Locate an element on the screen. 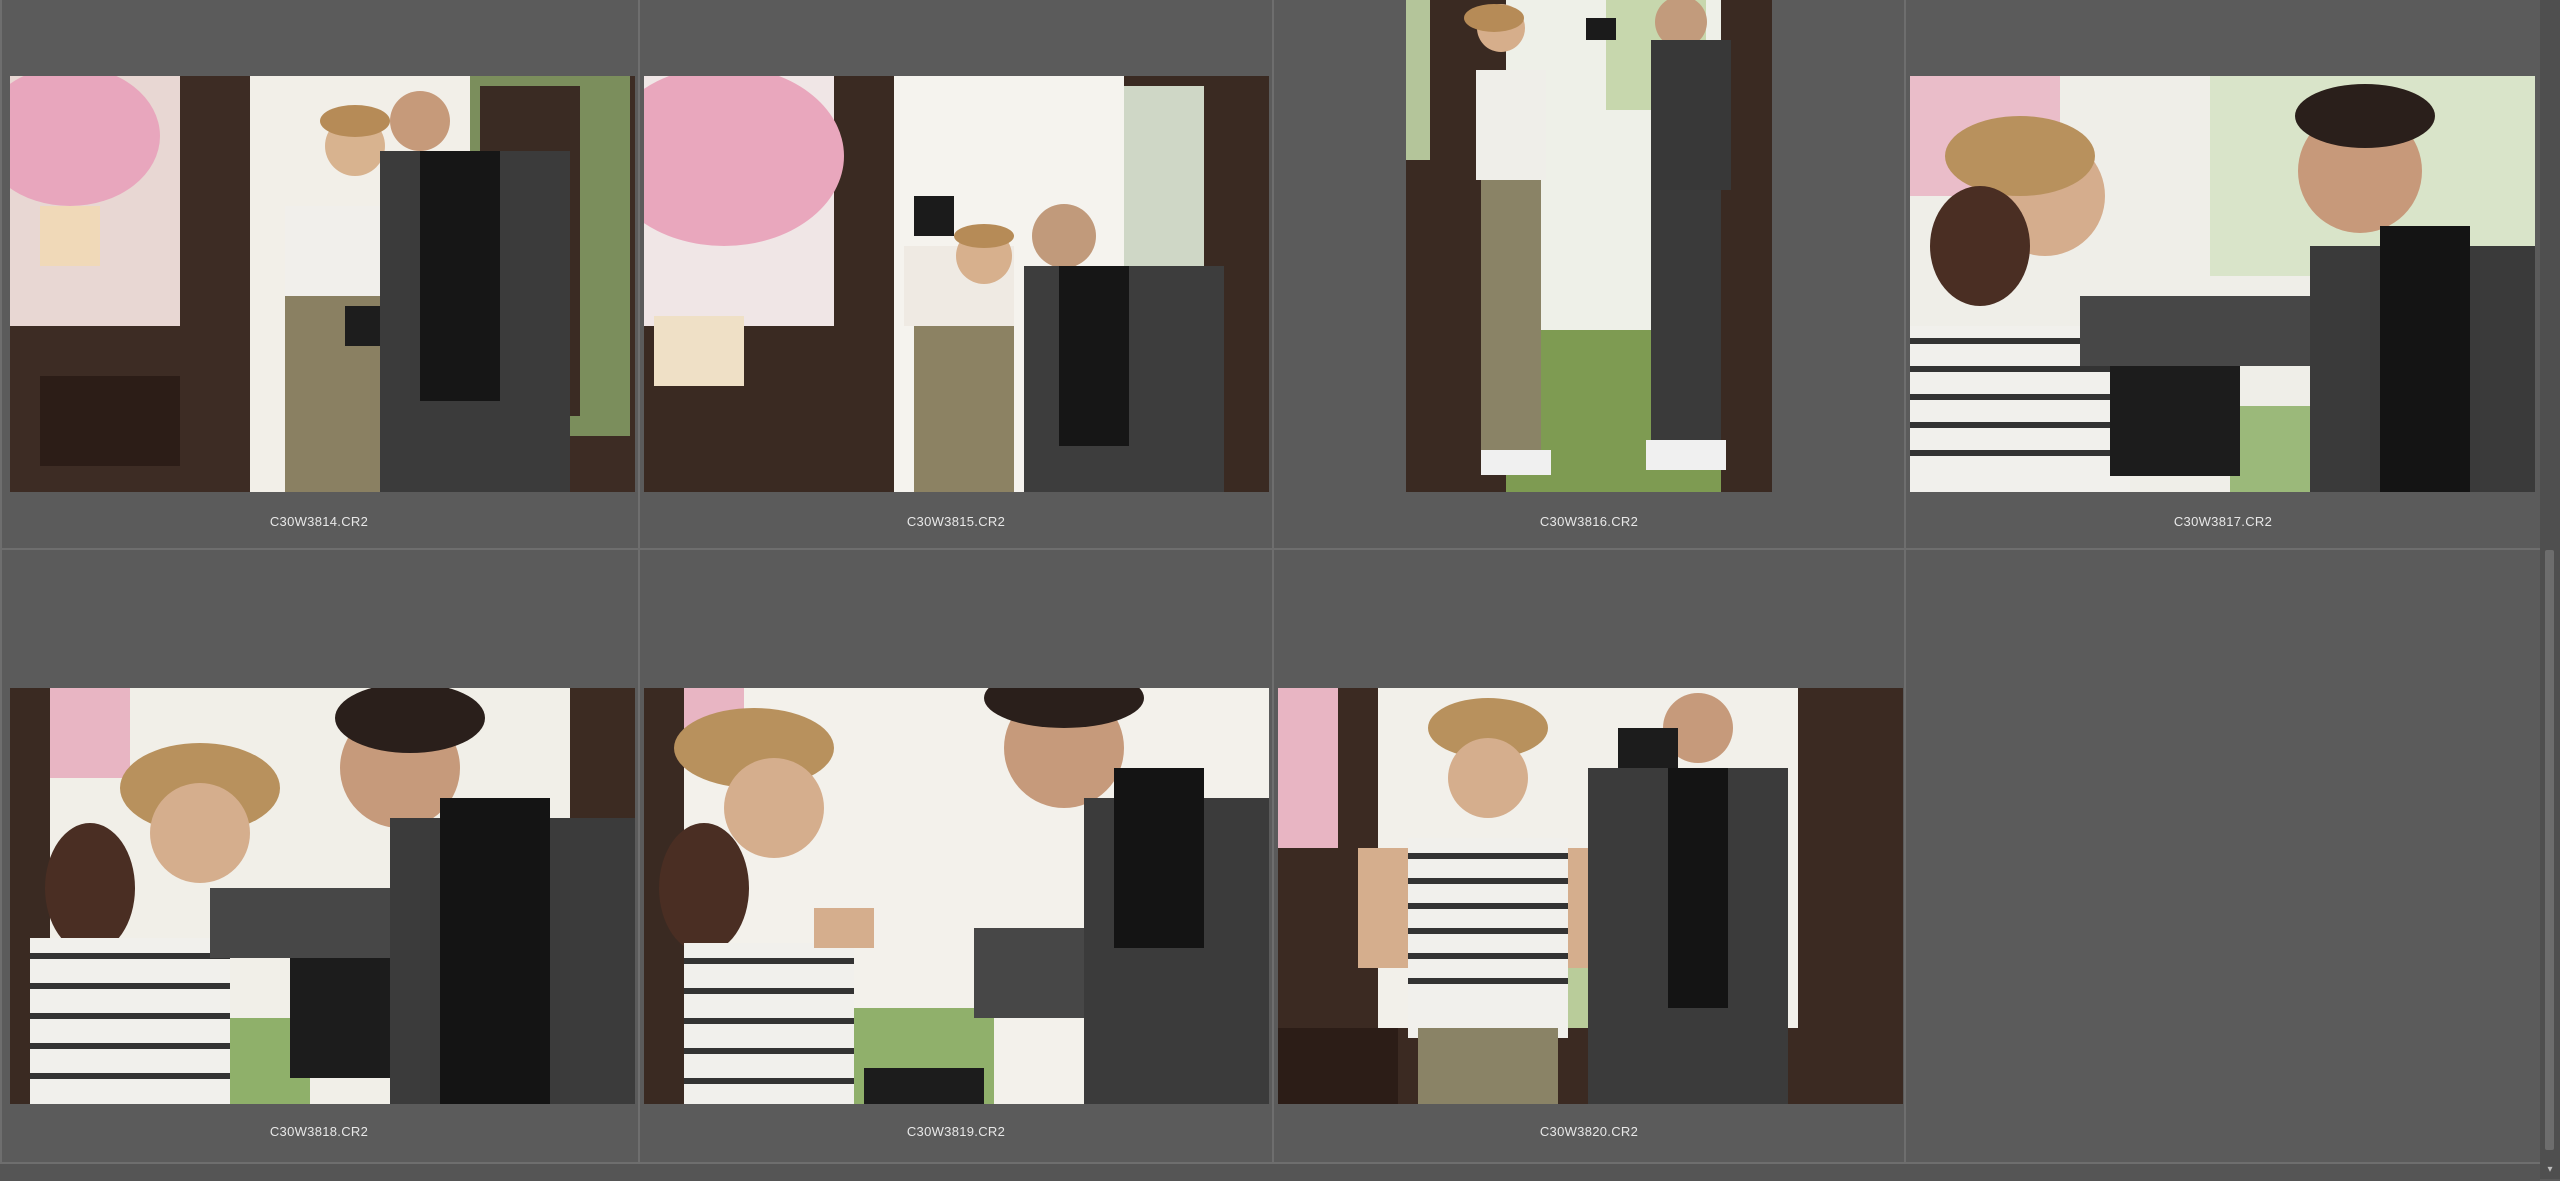 Image resolution: width=2560 pixels, height=1181 pixels. thumbnail-cell: C30W3818.CR2 is located at coordinates (319, 855).